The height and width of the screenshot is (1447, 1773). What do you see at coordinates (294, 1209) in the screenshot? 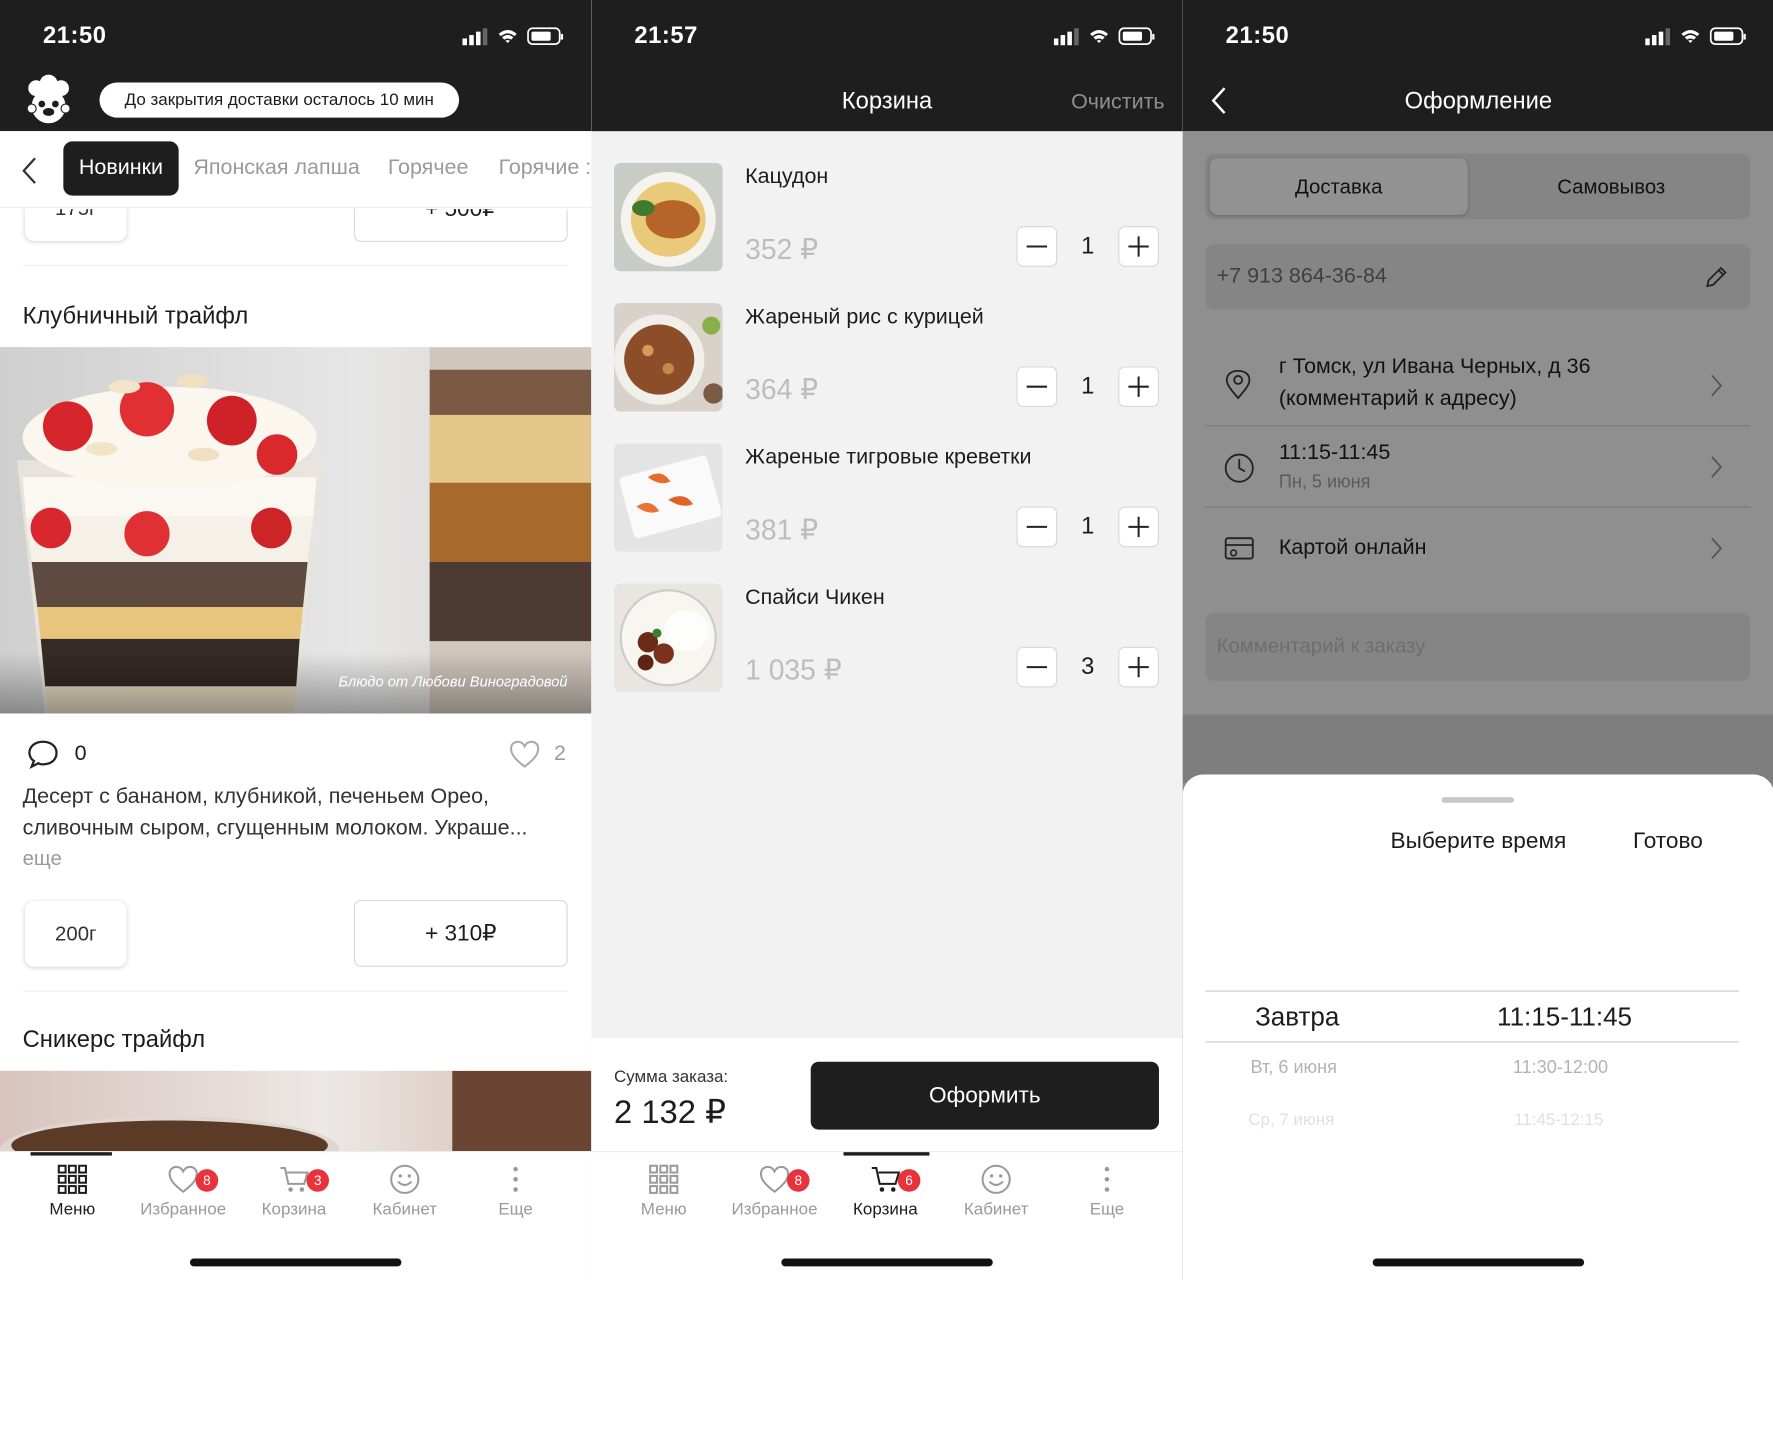
I see `tab-label: Корзина` at bounding box center [294, 1209].